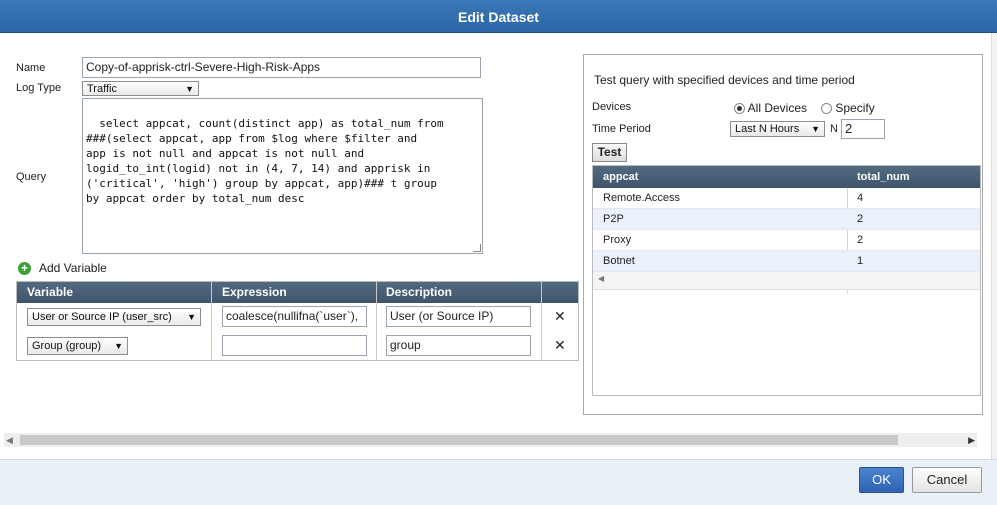 This screenshot has width=997, height=505. What do you see at coordinates (860, 261) in the screenshot?
I see `cell-total-num: 1` at bounding box center [860, 261].